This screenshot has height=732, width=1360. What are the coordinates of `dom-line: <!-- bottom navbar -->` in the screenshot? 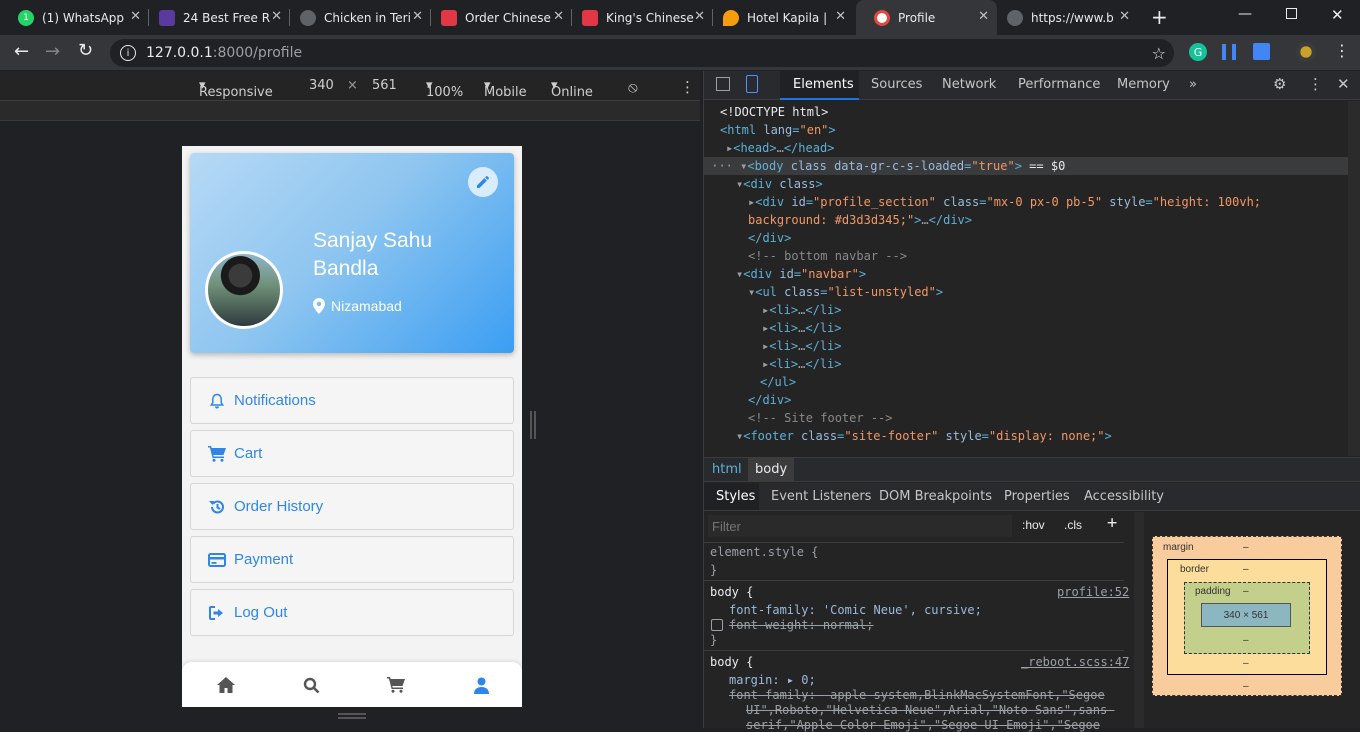 It's located at (827, 256).